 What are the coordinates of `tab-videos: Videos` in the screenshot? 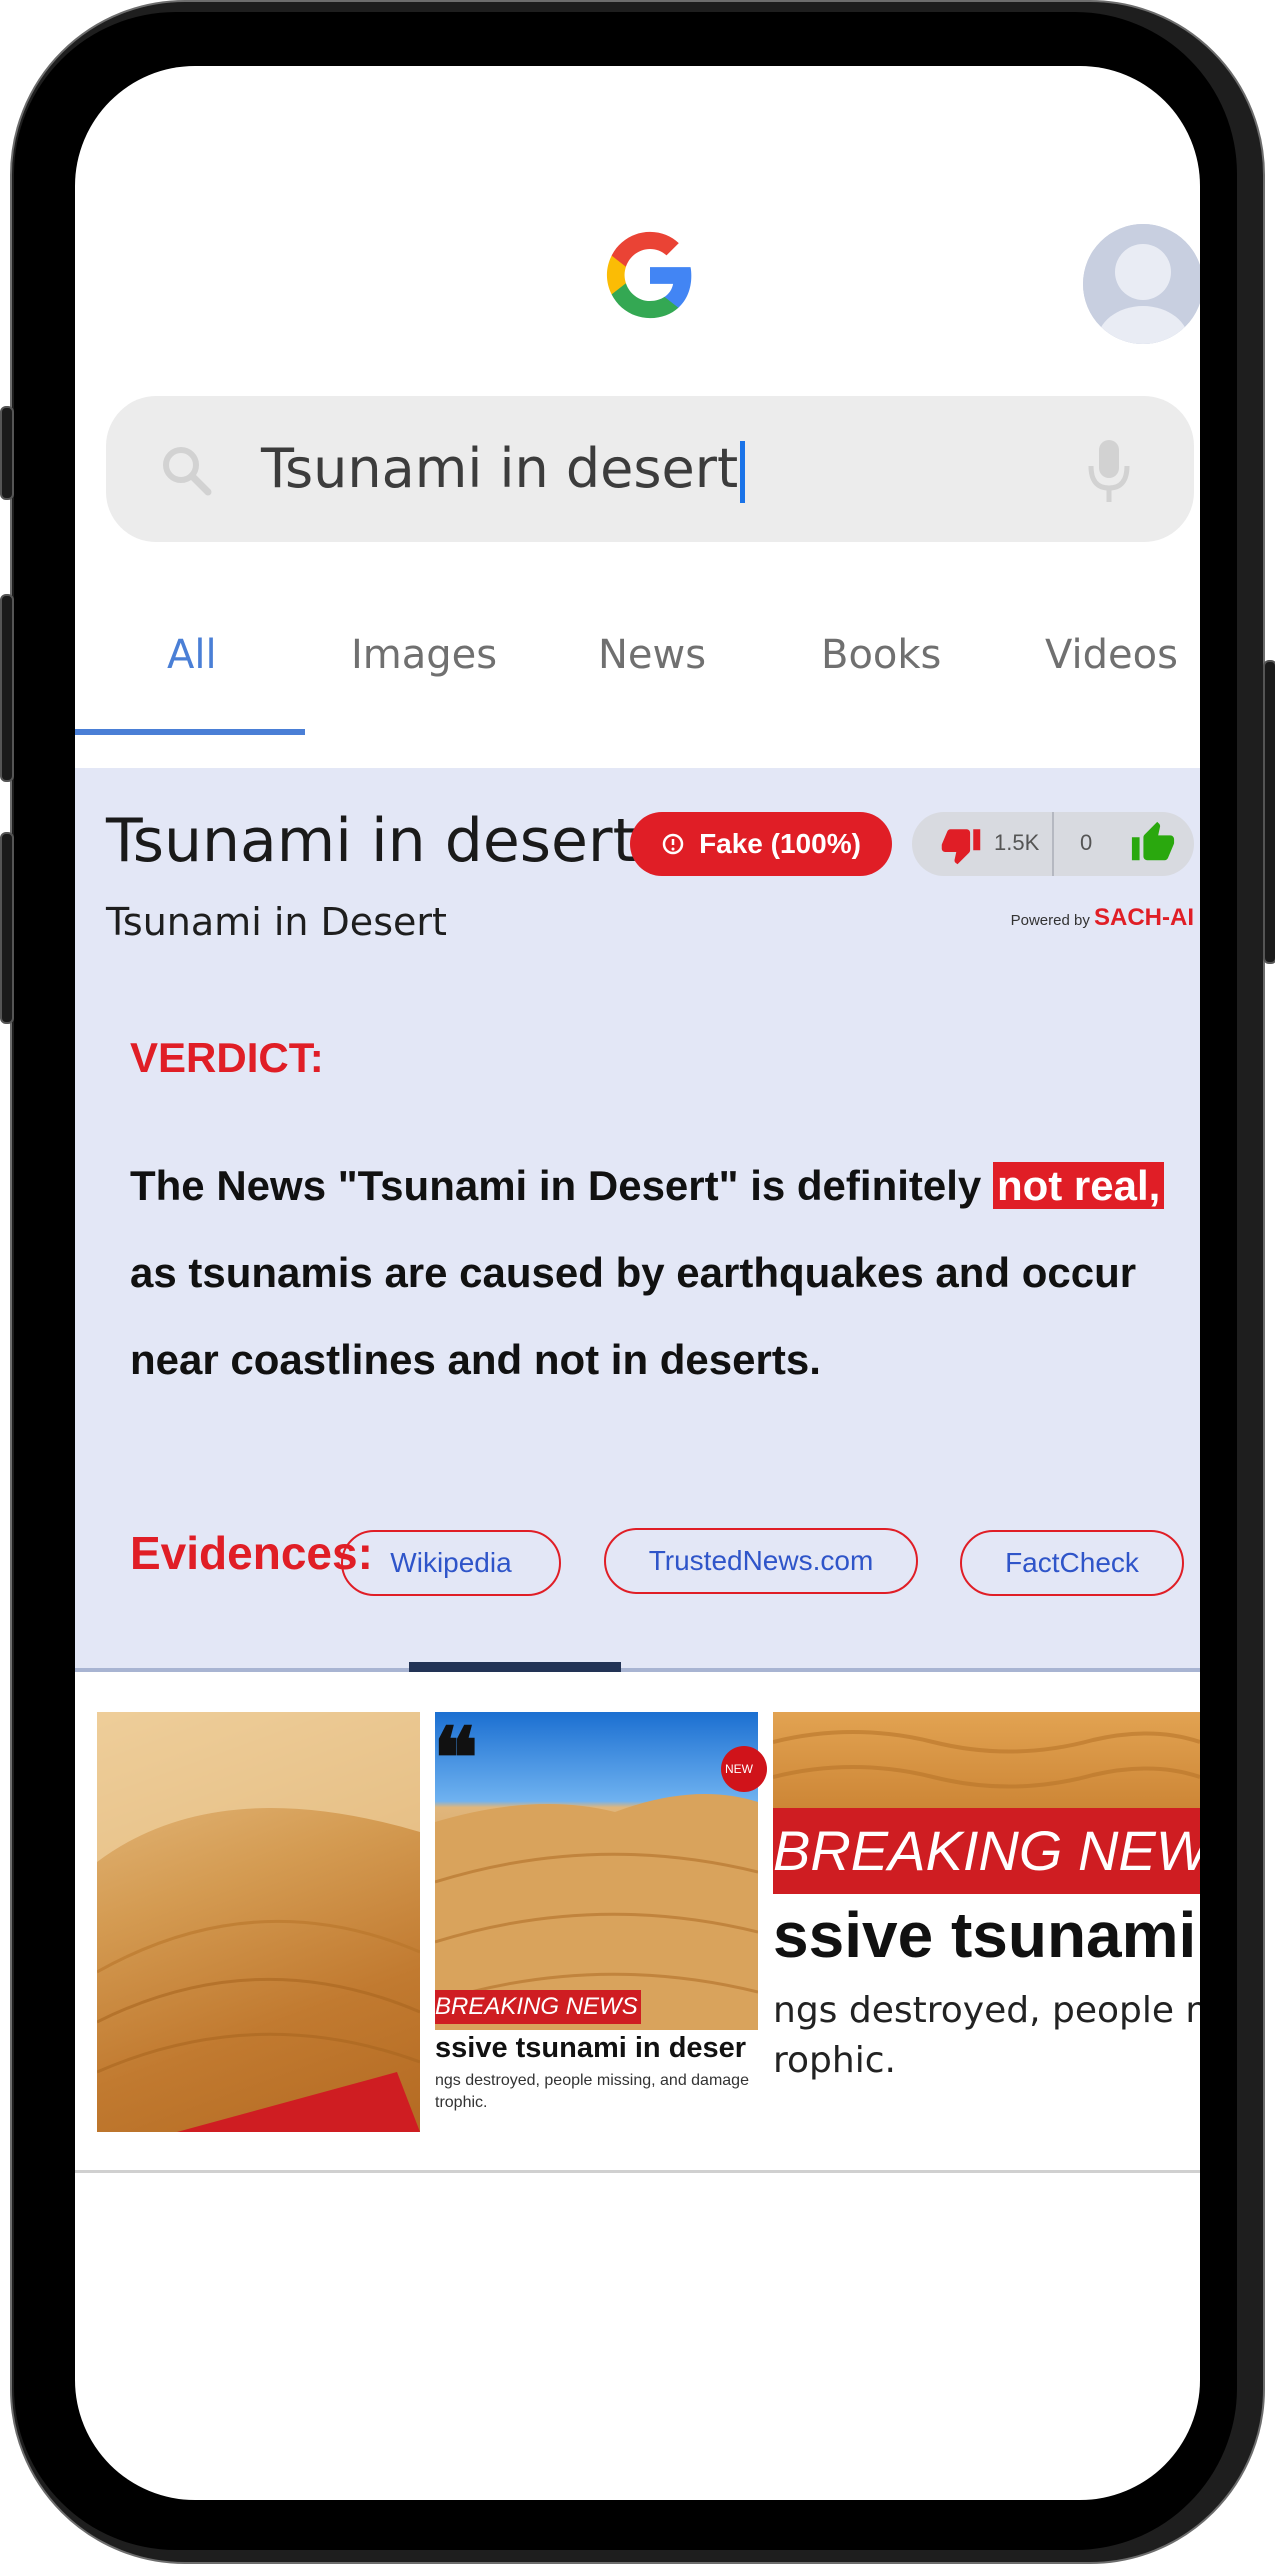 It's located at (1111, 655).